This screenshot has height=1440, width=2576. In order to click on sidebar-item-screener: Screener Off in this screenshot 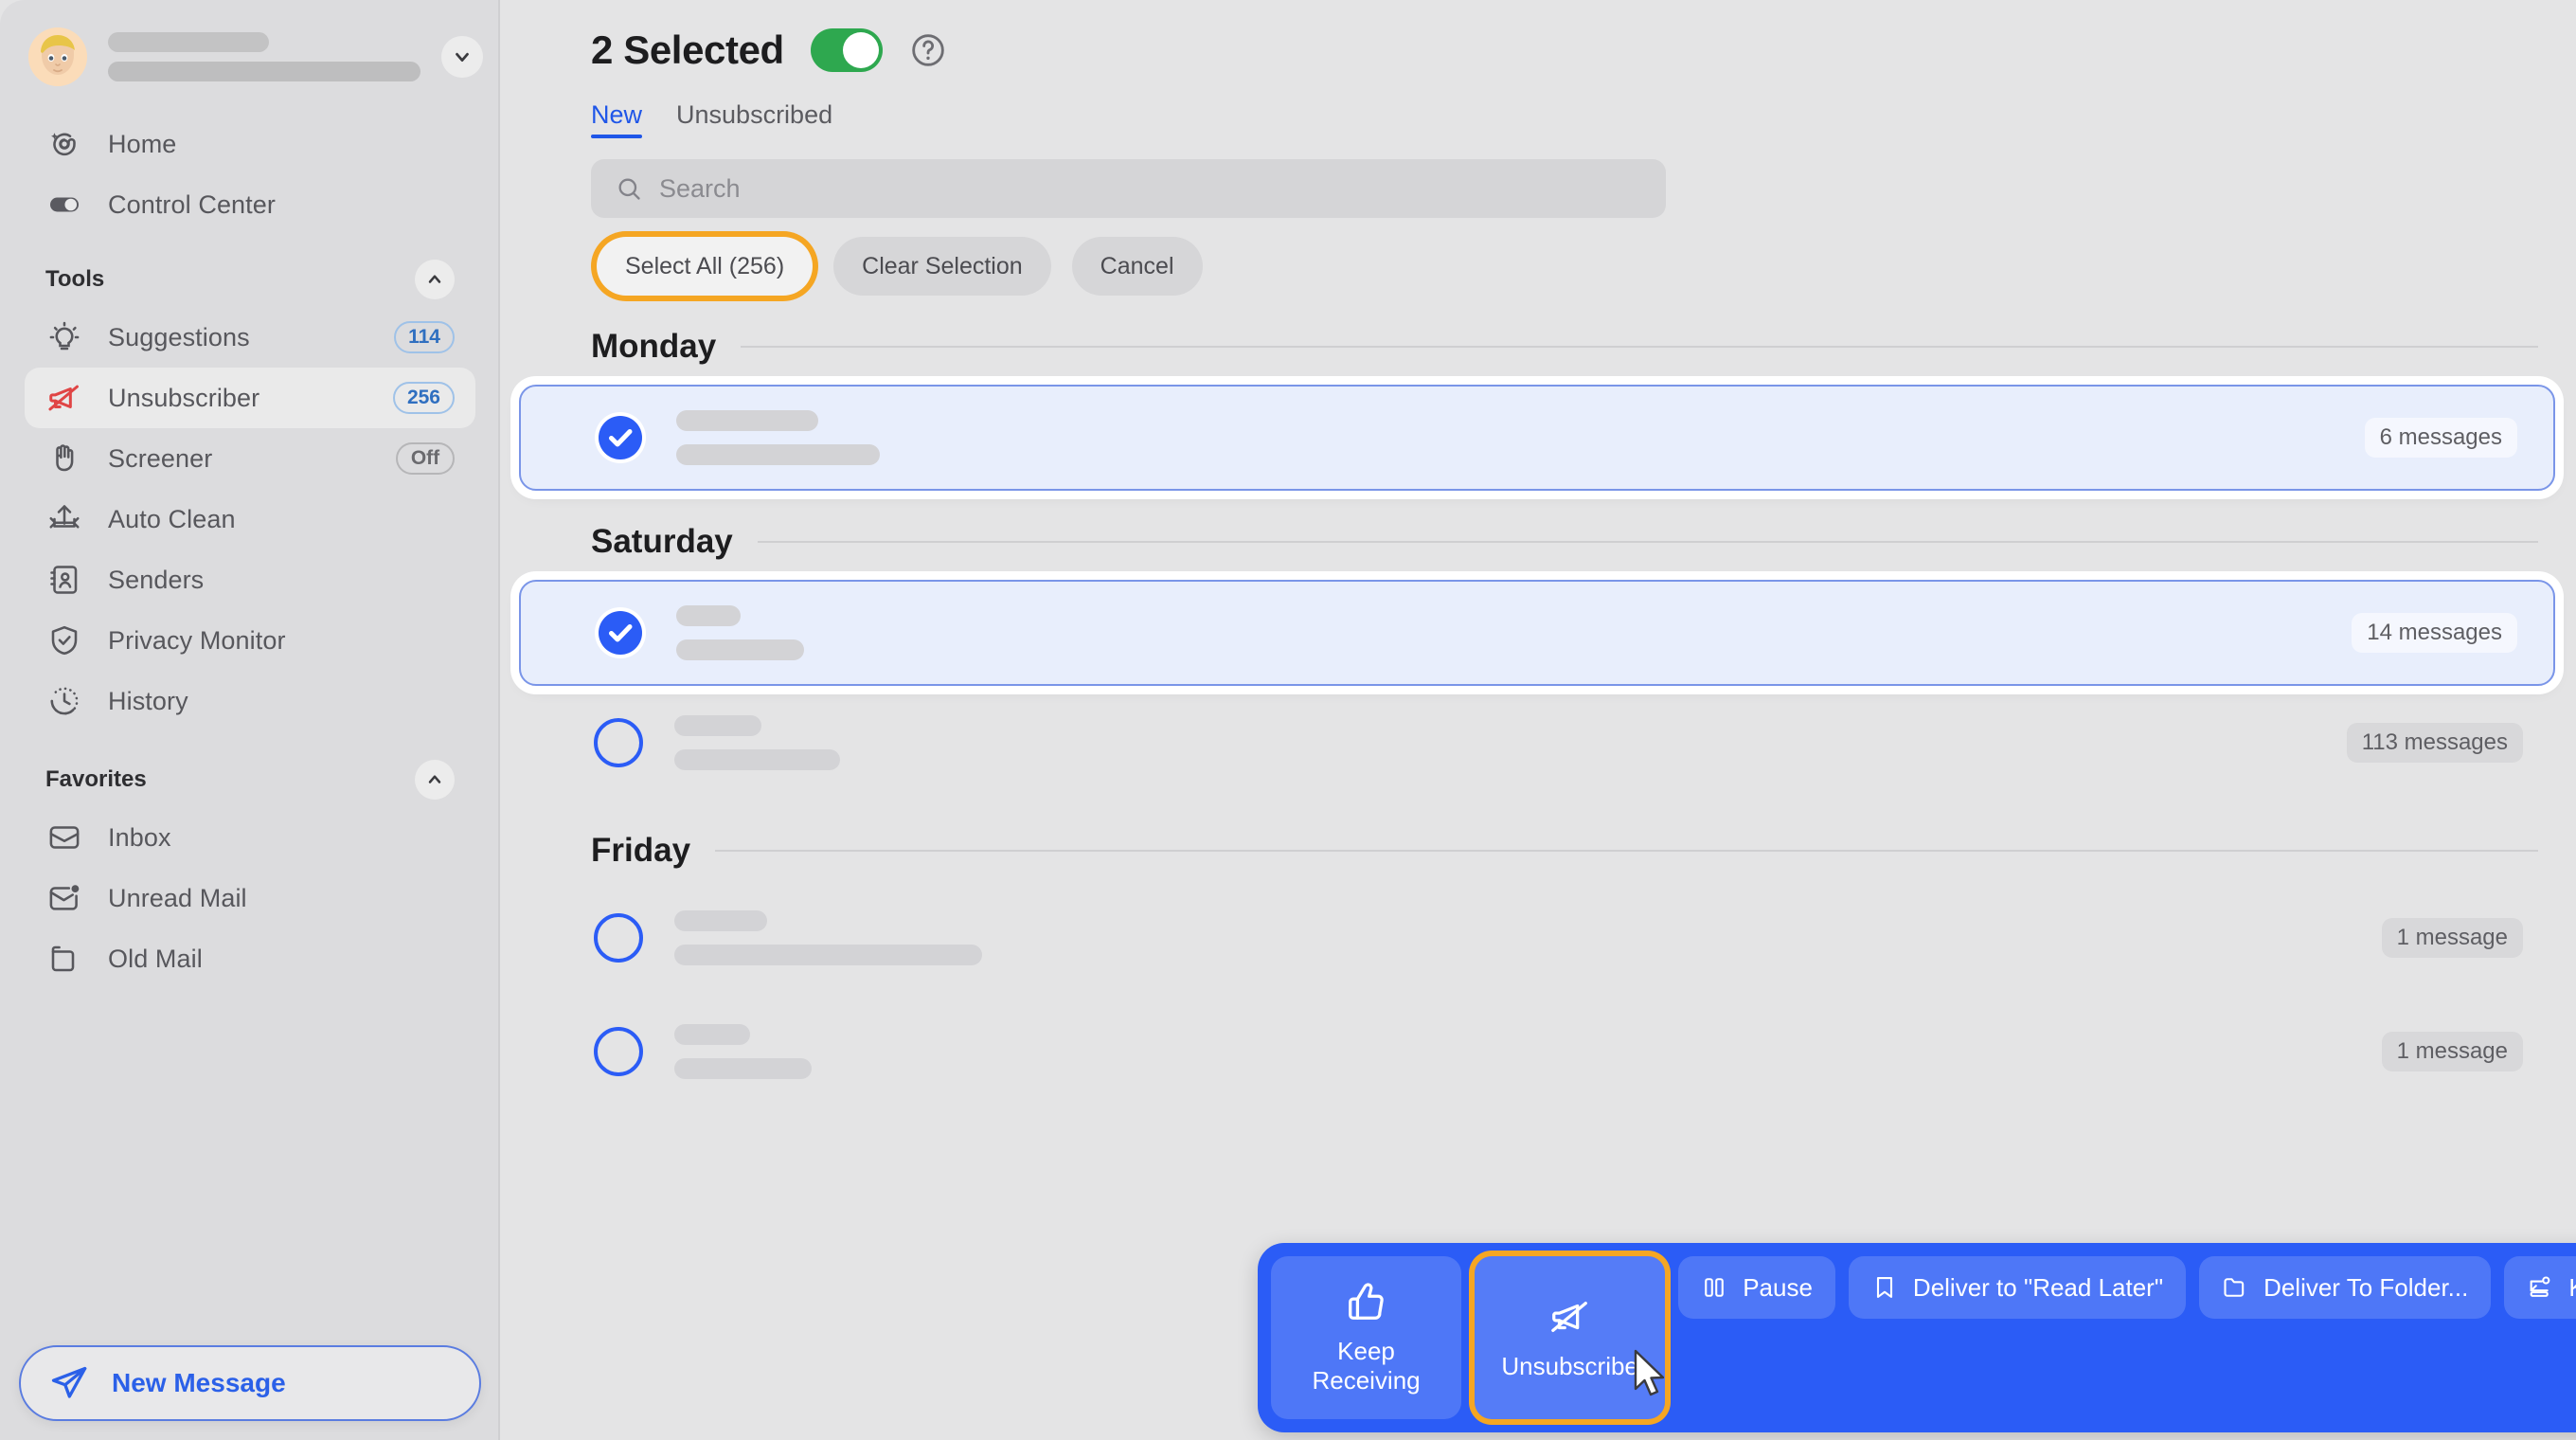, I will do `click(250, 458)`.